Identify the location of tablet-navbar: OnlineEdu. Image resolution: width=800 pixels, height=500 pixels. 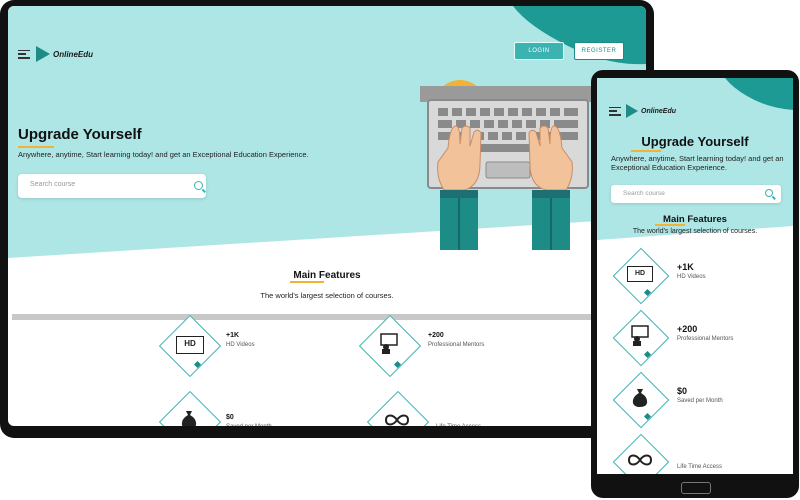
(55, 54).